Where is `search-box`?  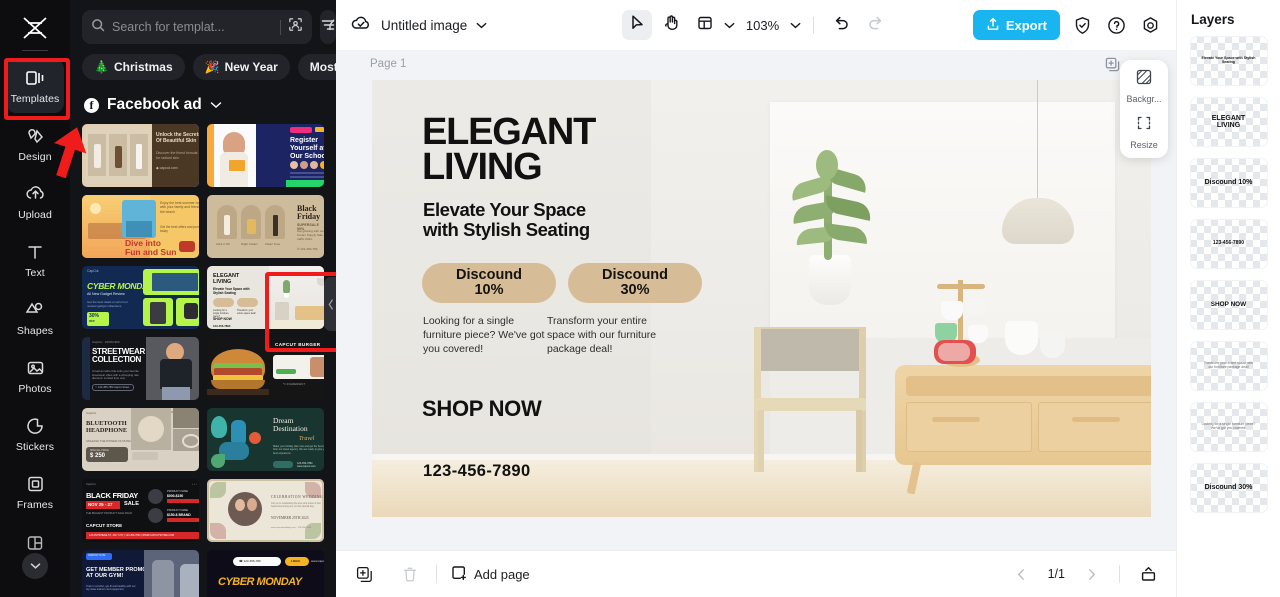 search-box is located at coordinates (197, 27).